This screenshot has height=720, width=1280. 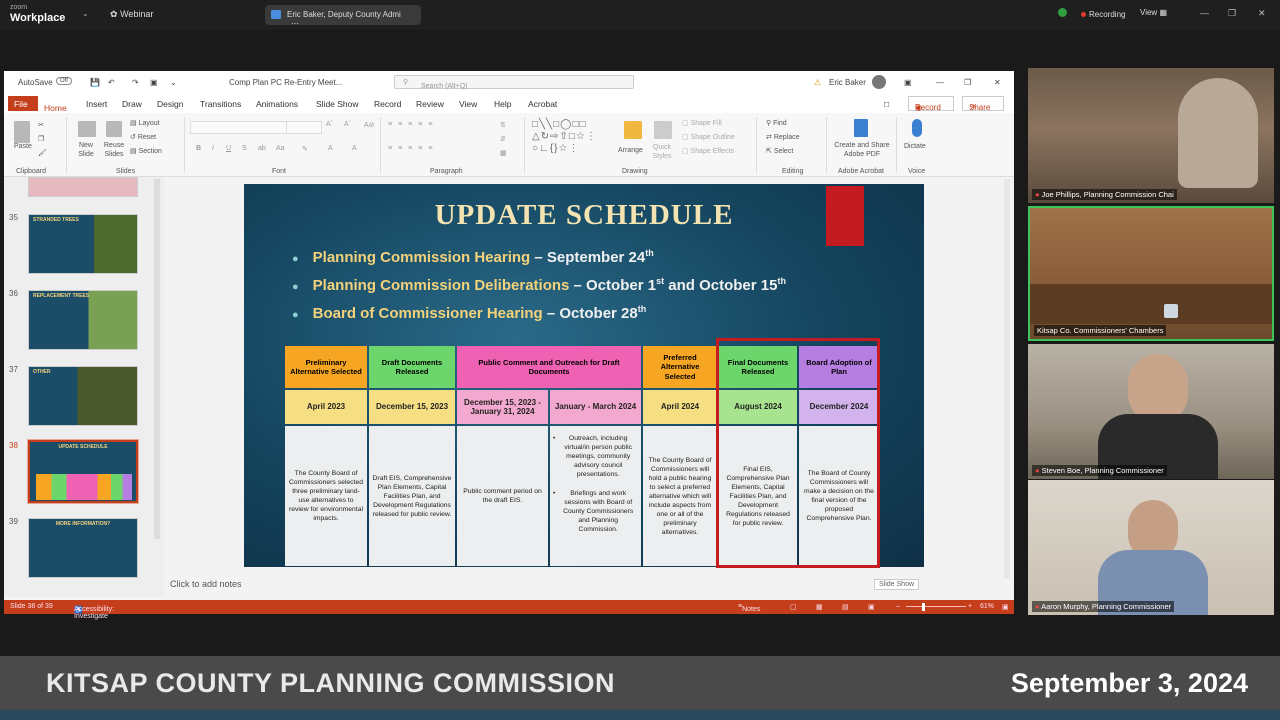 What do you see at coordinates (280, 148) in the screenshot?
I see `case-icon: Aa` at bounding box center [280, 148].